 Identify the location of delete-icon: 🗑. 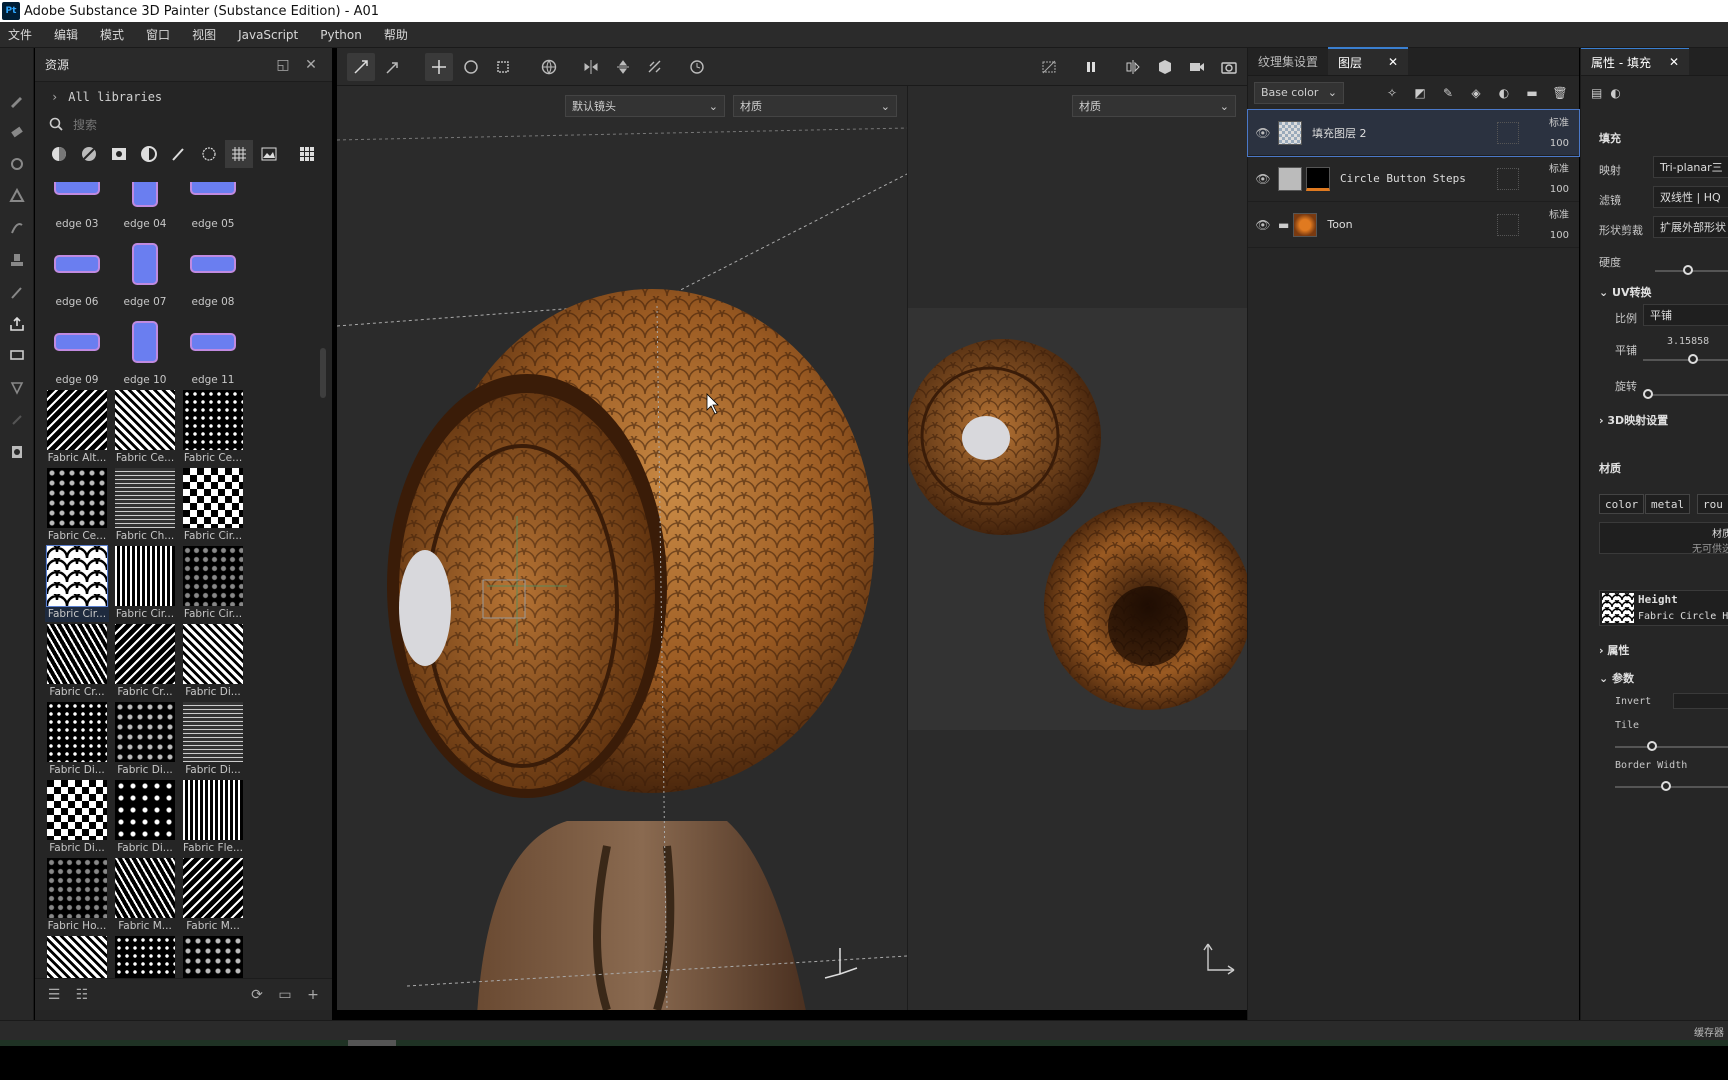
(1560, 93).